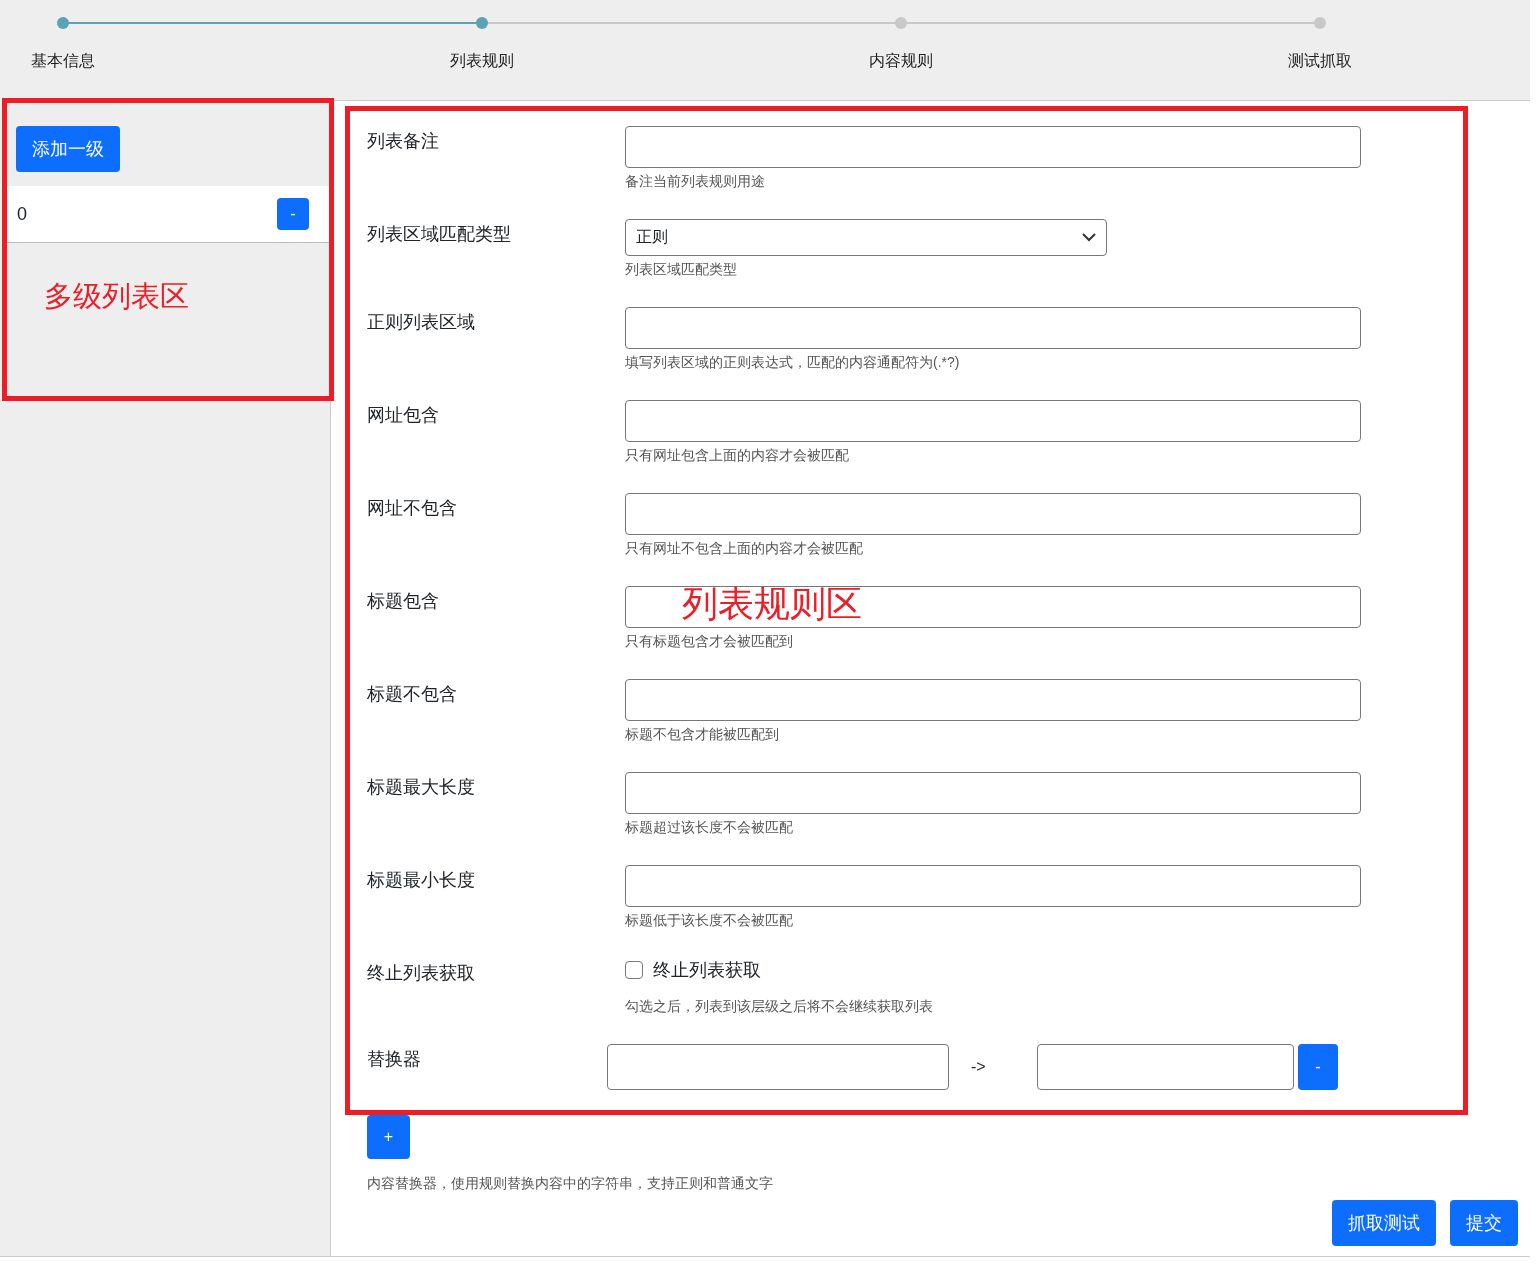 Image resolution: width=1536 pixels, height=1267 pixels. Describe the element at coordinates (702, 735) in the screenshot. I see `help-text: 标题不包含才能被匹配到` at that location.